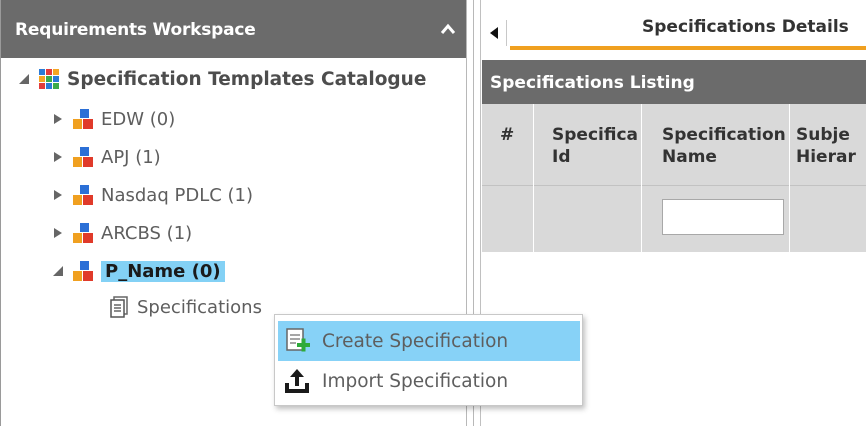 The height and width of the screenshot is (426, 866). Describe the element at coordinates (595, 146) in the screenshot. I see `column-label: Specifica Id` at that location.